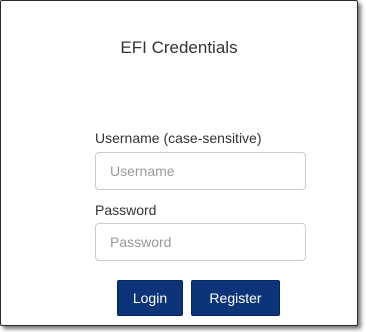 This screenshot has width=366, height=332. What do you see at coordinates (200, 171) in the screenshot?
I see `username-input` at bounding box center [200, 171].